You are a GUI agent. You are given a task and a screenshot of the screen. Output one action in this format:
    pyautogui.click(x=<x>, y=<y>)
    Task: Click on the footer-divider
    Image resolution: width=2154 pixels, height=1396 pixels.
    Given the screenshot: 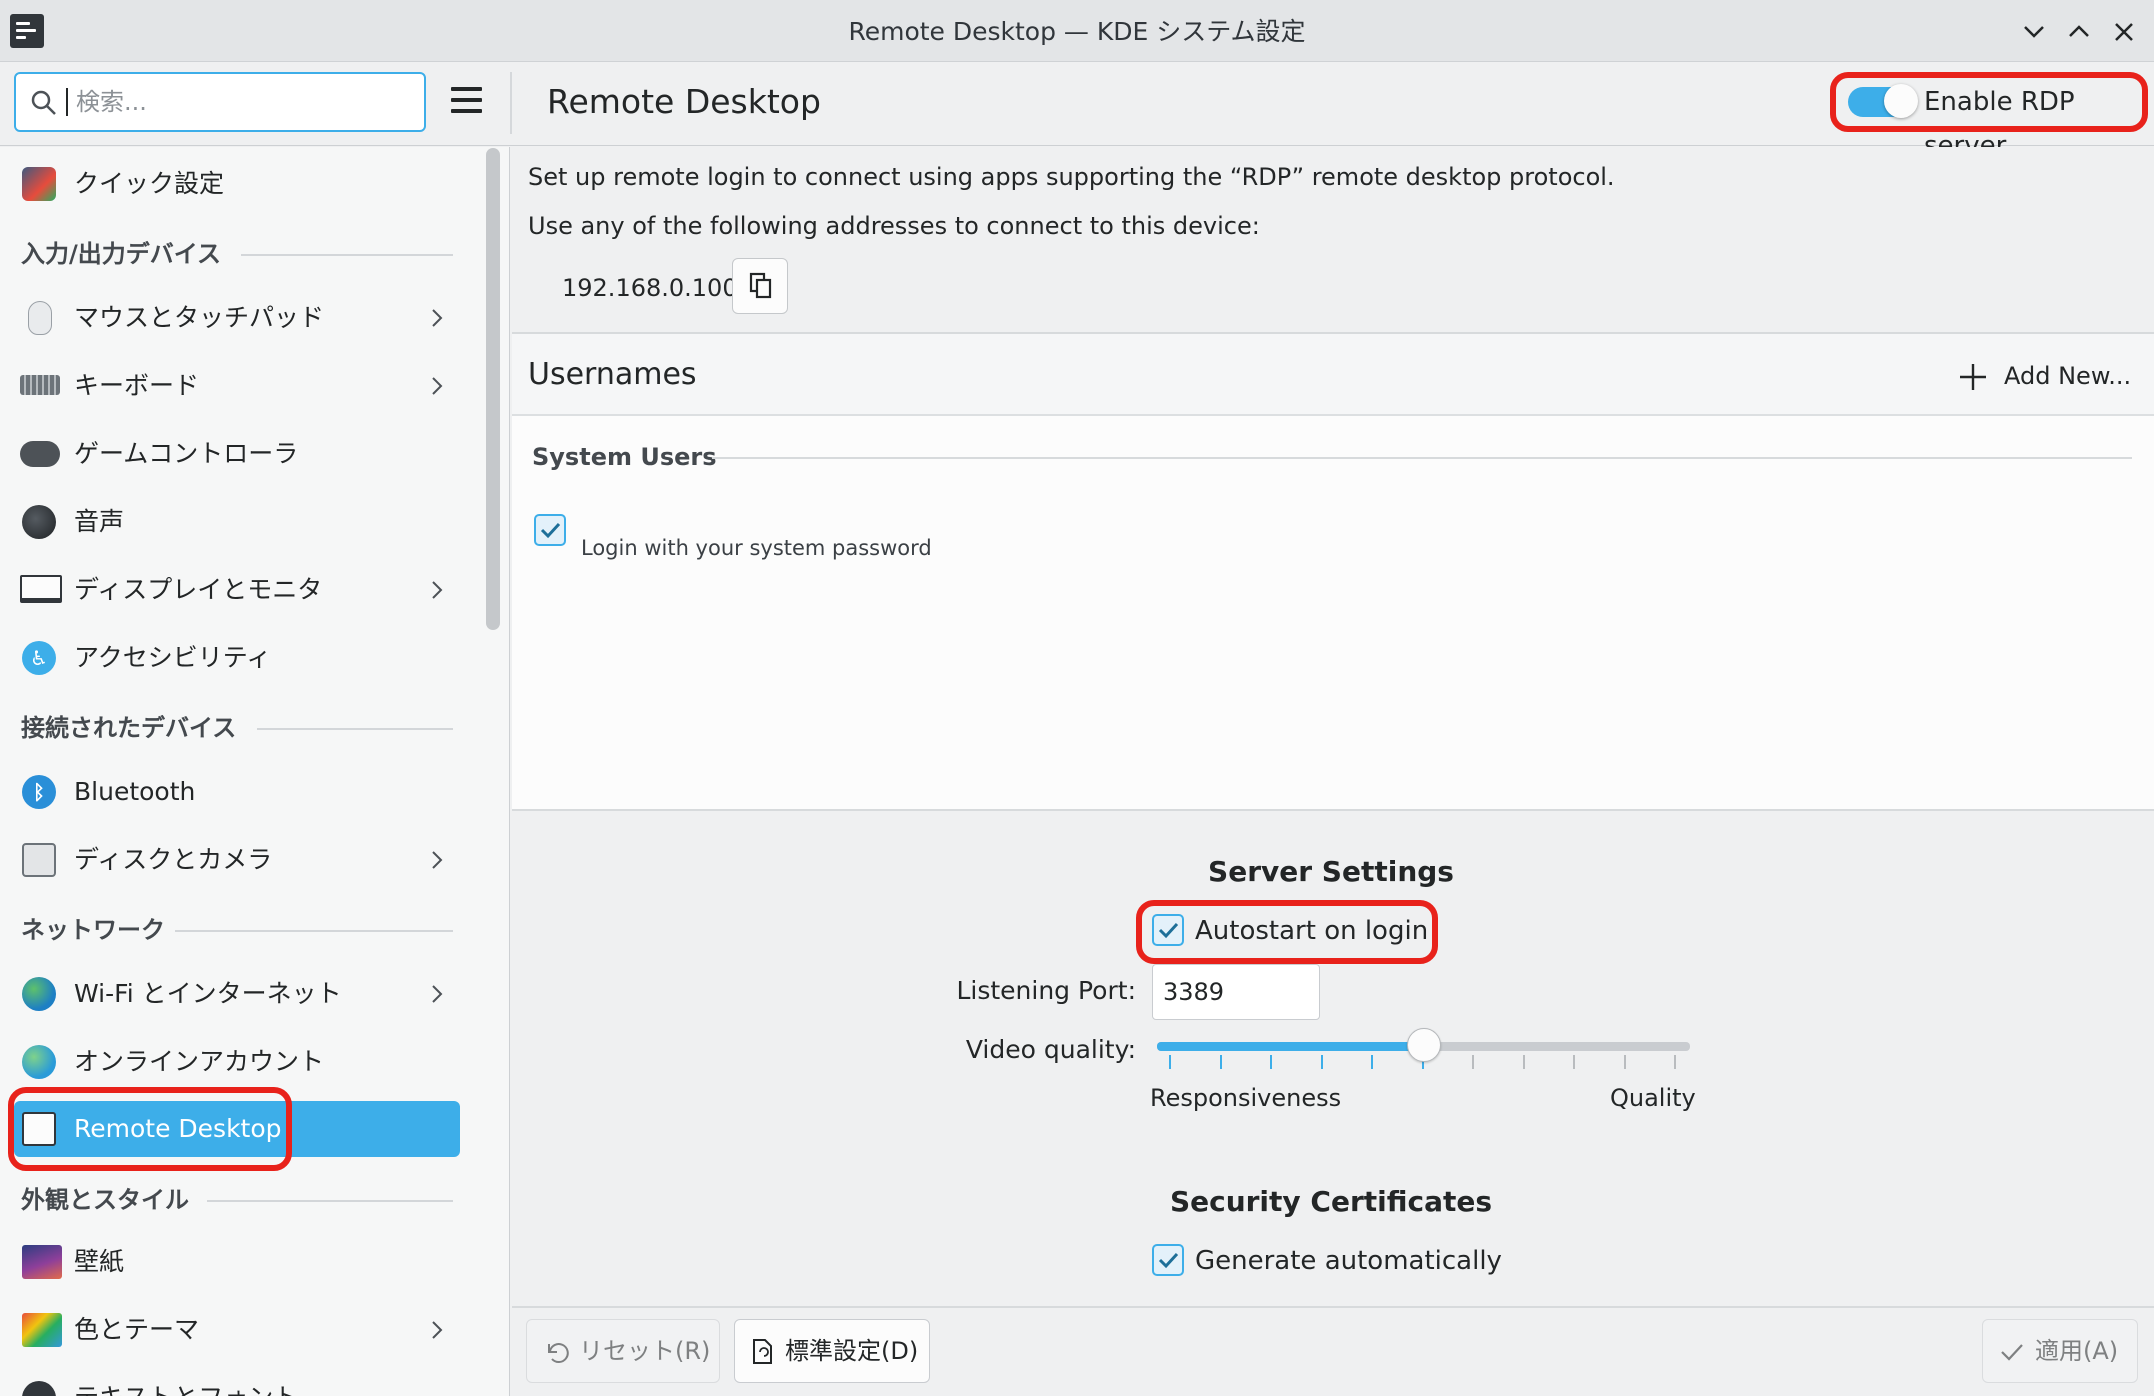 What is the action you would take?
    pyautogui.click(x=1333, y=1307)
    